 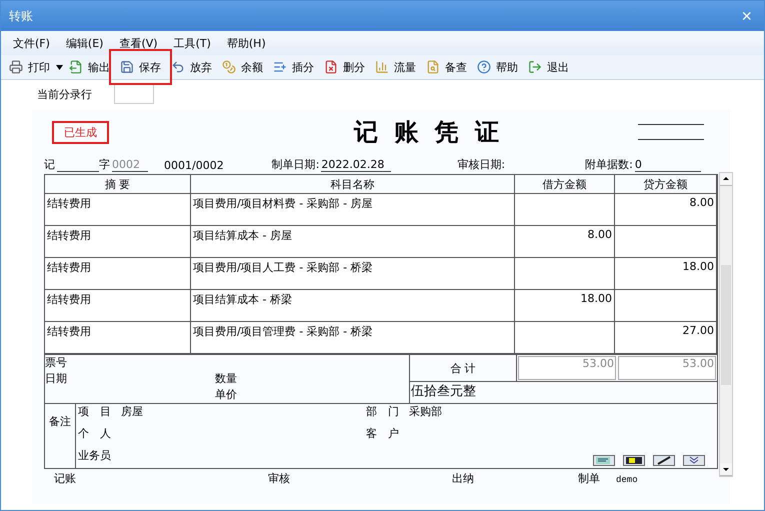 I want to click on current-row-field, so click(x=134, y=94).